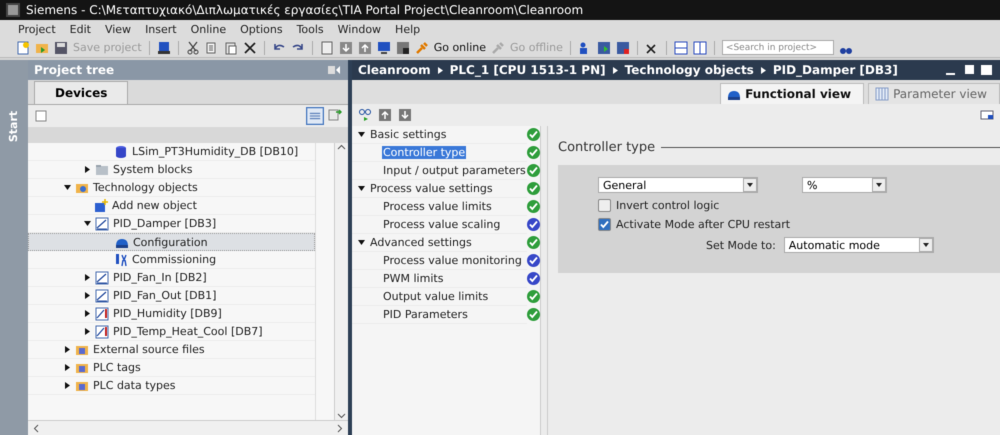 The height and width of the screenshot is (435, 1000). What do you see at coordinates (528, 70) in the screenshot?
I see `breadcrumb-item: PLC_1 [CPU 1513-1 PN]` at bounding box center [528, 70].